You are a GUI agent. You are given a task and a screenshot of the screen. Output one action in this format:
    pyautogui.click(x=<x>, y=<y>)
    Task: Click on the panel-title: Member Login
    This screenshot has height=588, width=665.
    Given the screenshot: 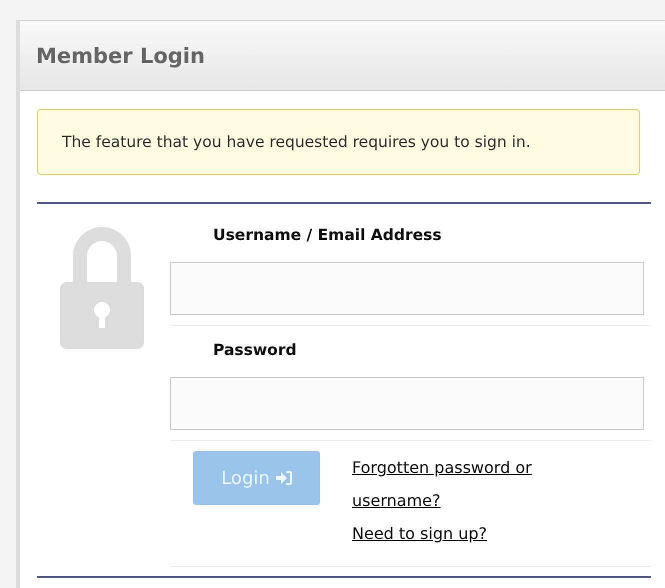 What is the action you would take?
    pyautogui.click(x=342, y=56)
    